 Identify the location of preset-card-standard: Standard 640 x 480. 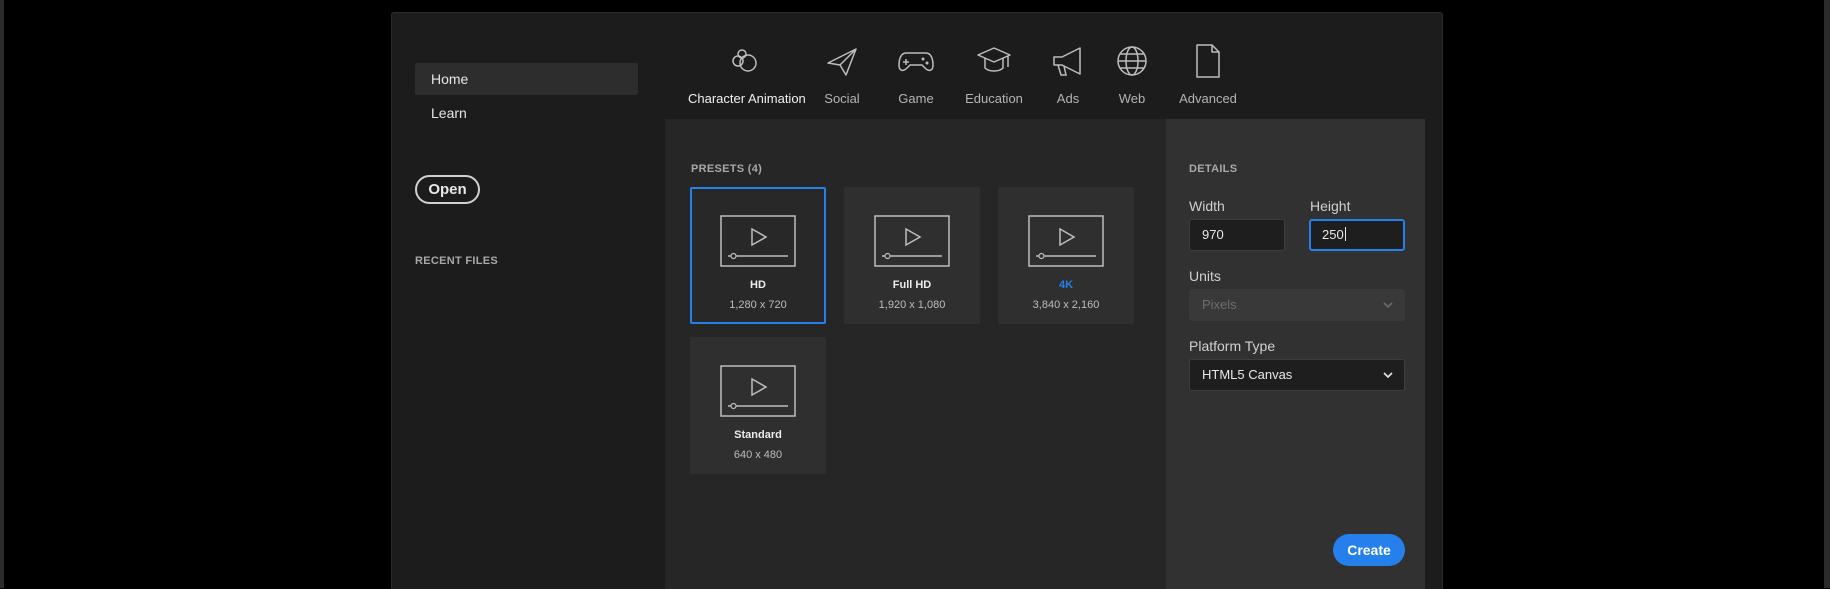
(758, 405).